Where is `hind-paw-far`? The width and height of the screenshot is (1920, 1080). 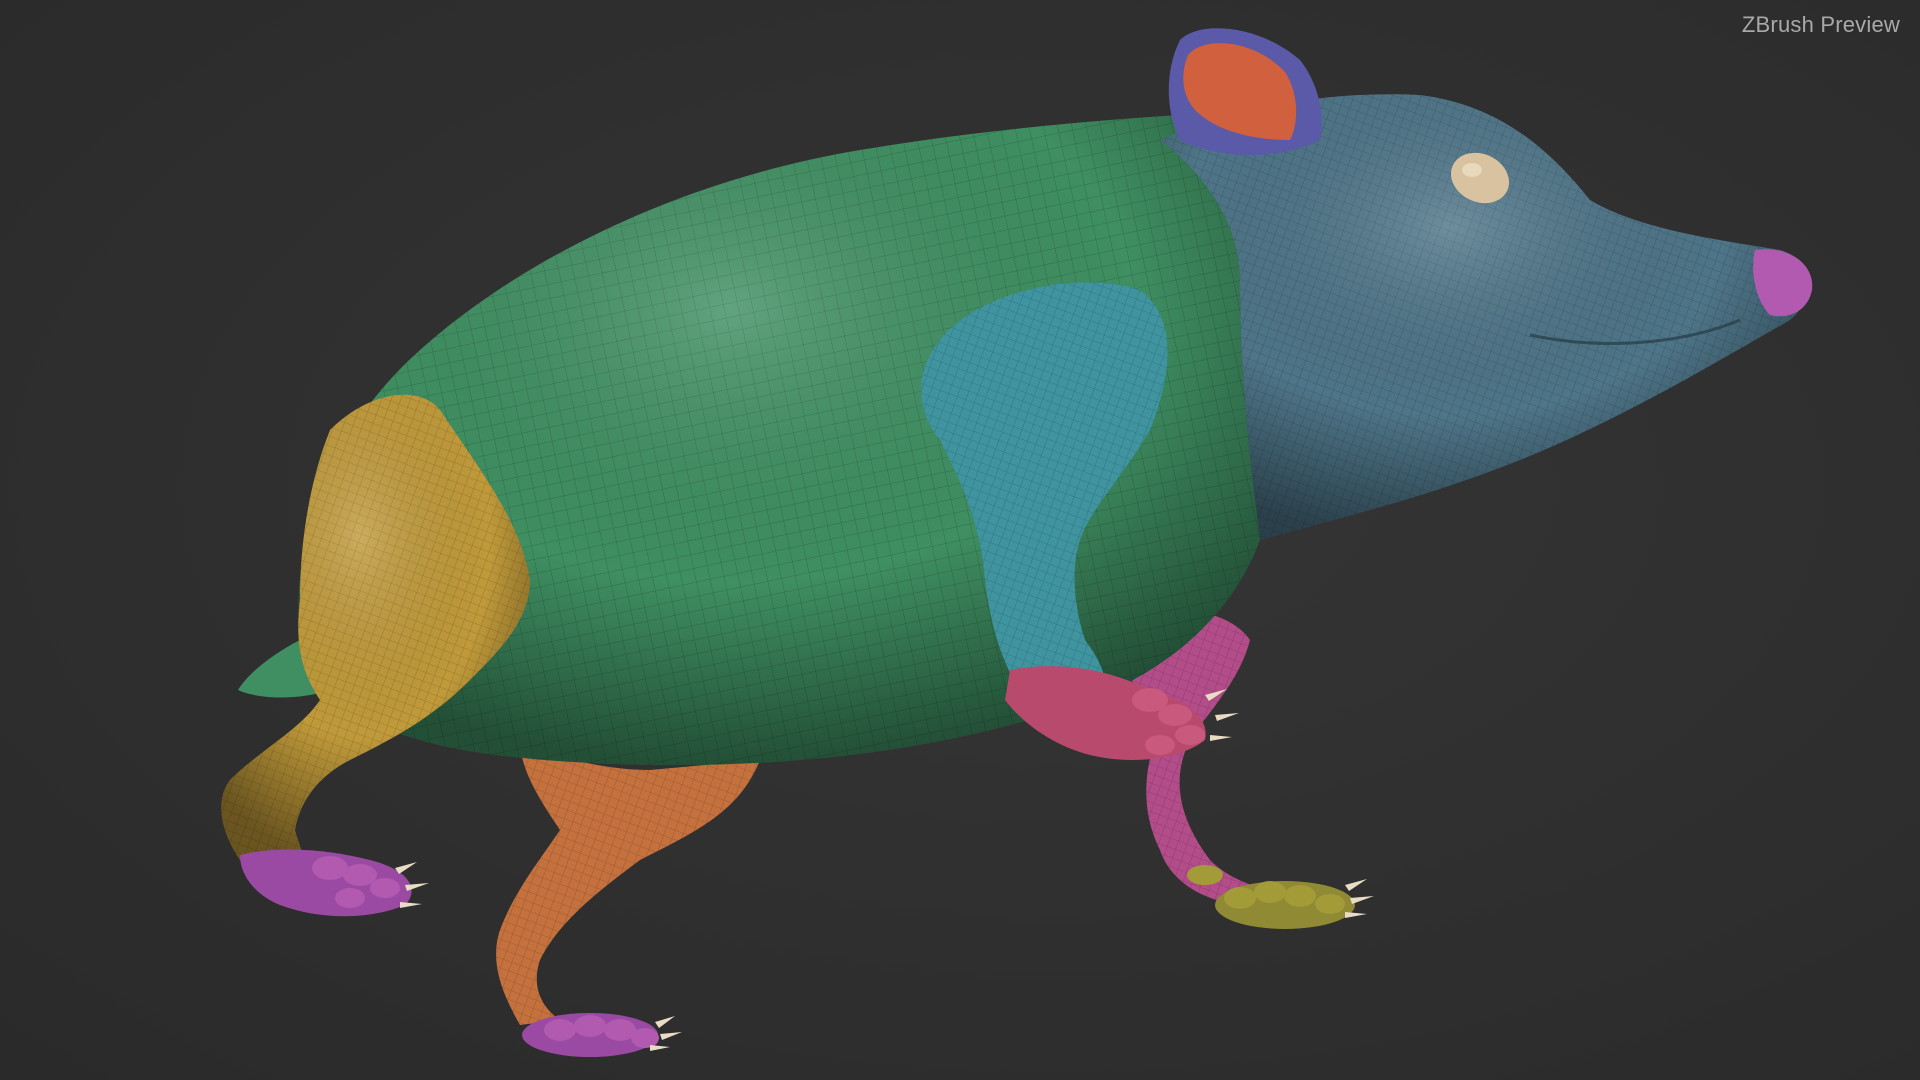 hind-paw-far is located at coordinates (602, 1035).